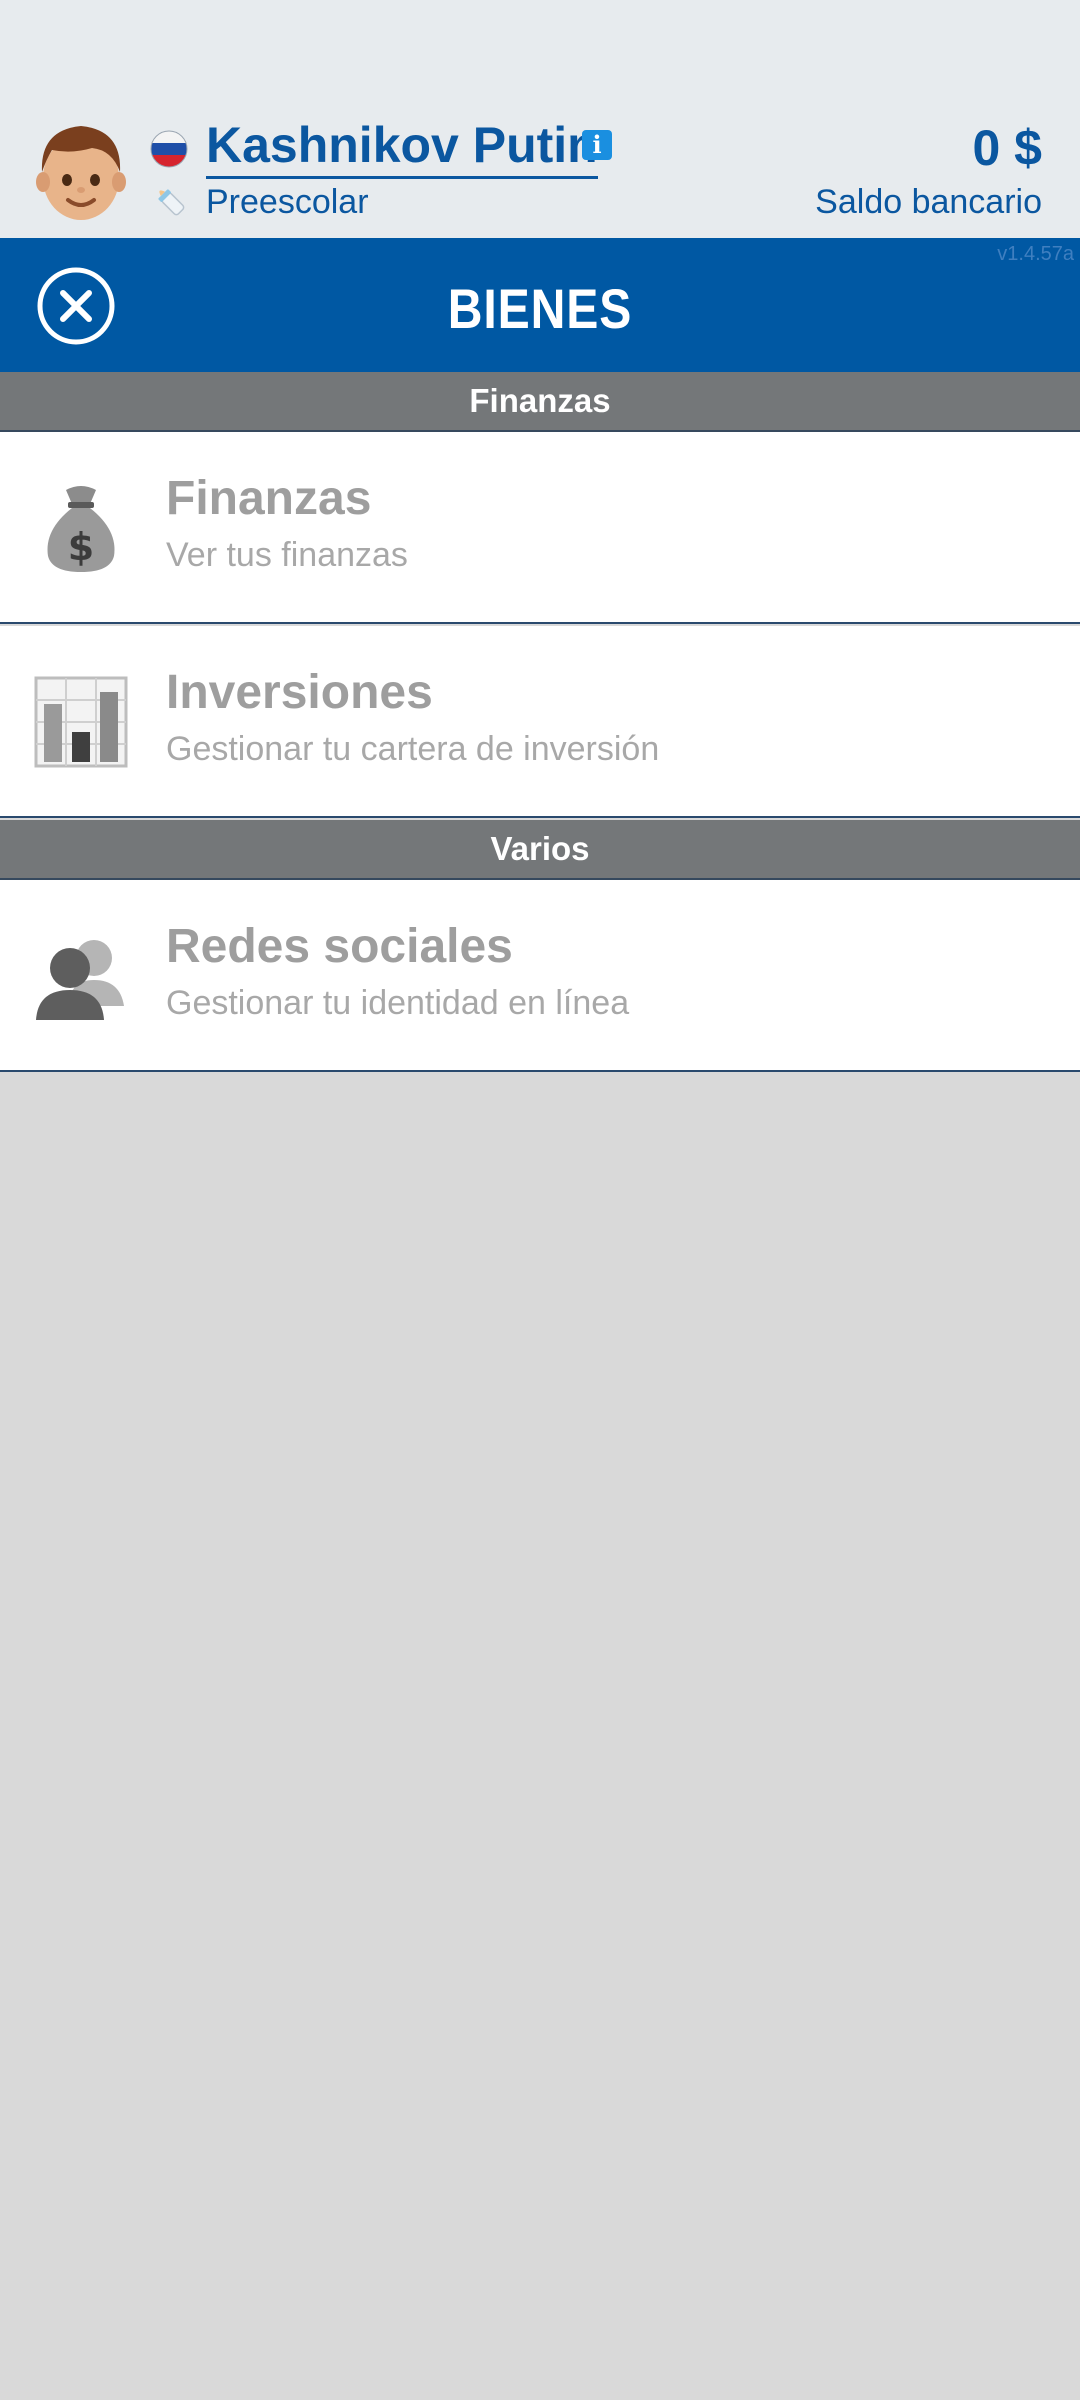  Describe the element at coordinates (81, 172) in the screenshot. I see `avatar-icon` at that location.